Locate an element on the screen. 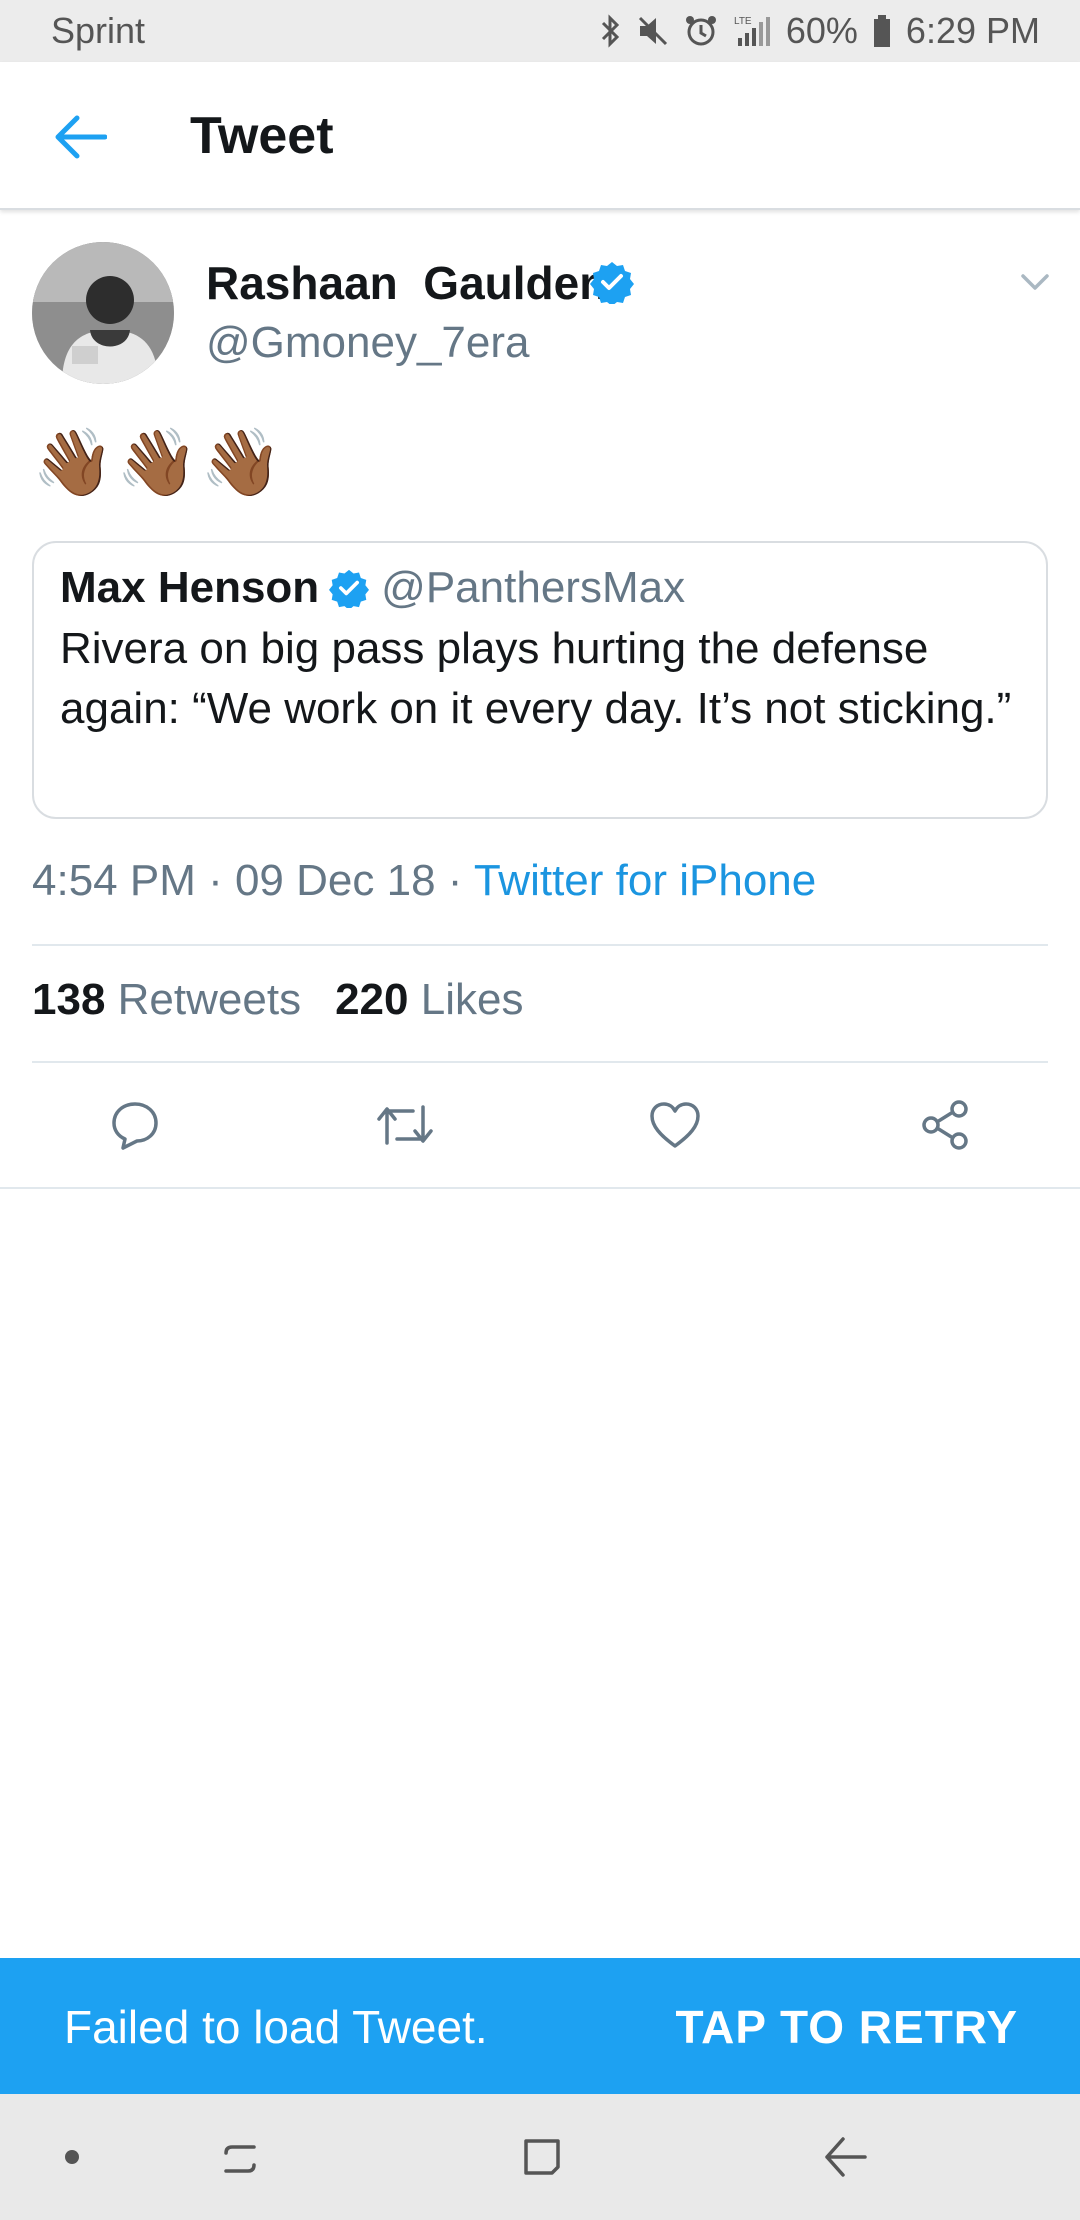 This screenshot has height=2220, width=1080. page-title: Tweet is located at coordinates (262, 136).